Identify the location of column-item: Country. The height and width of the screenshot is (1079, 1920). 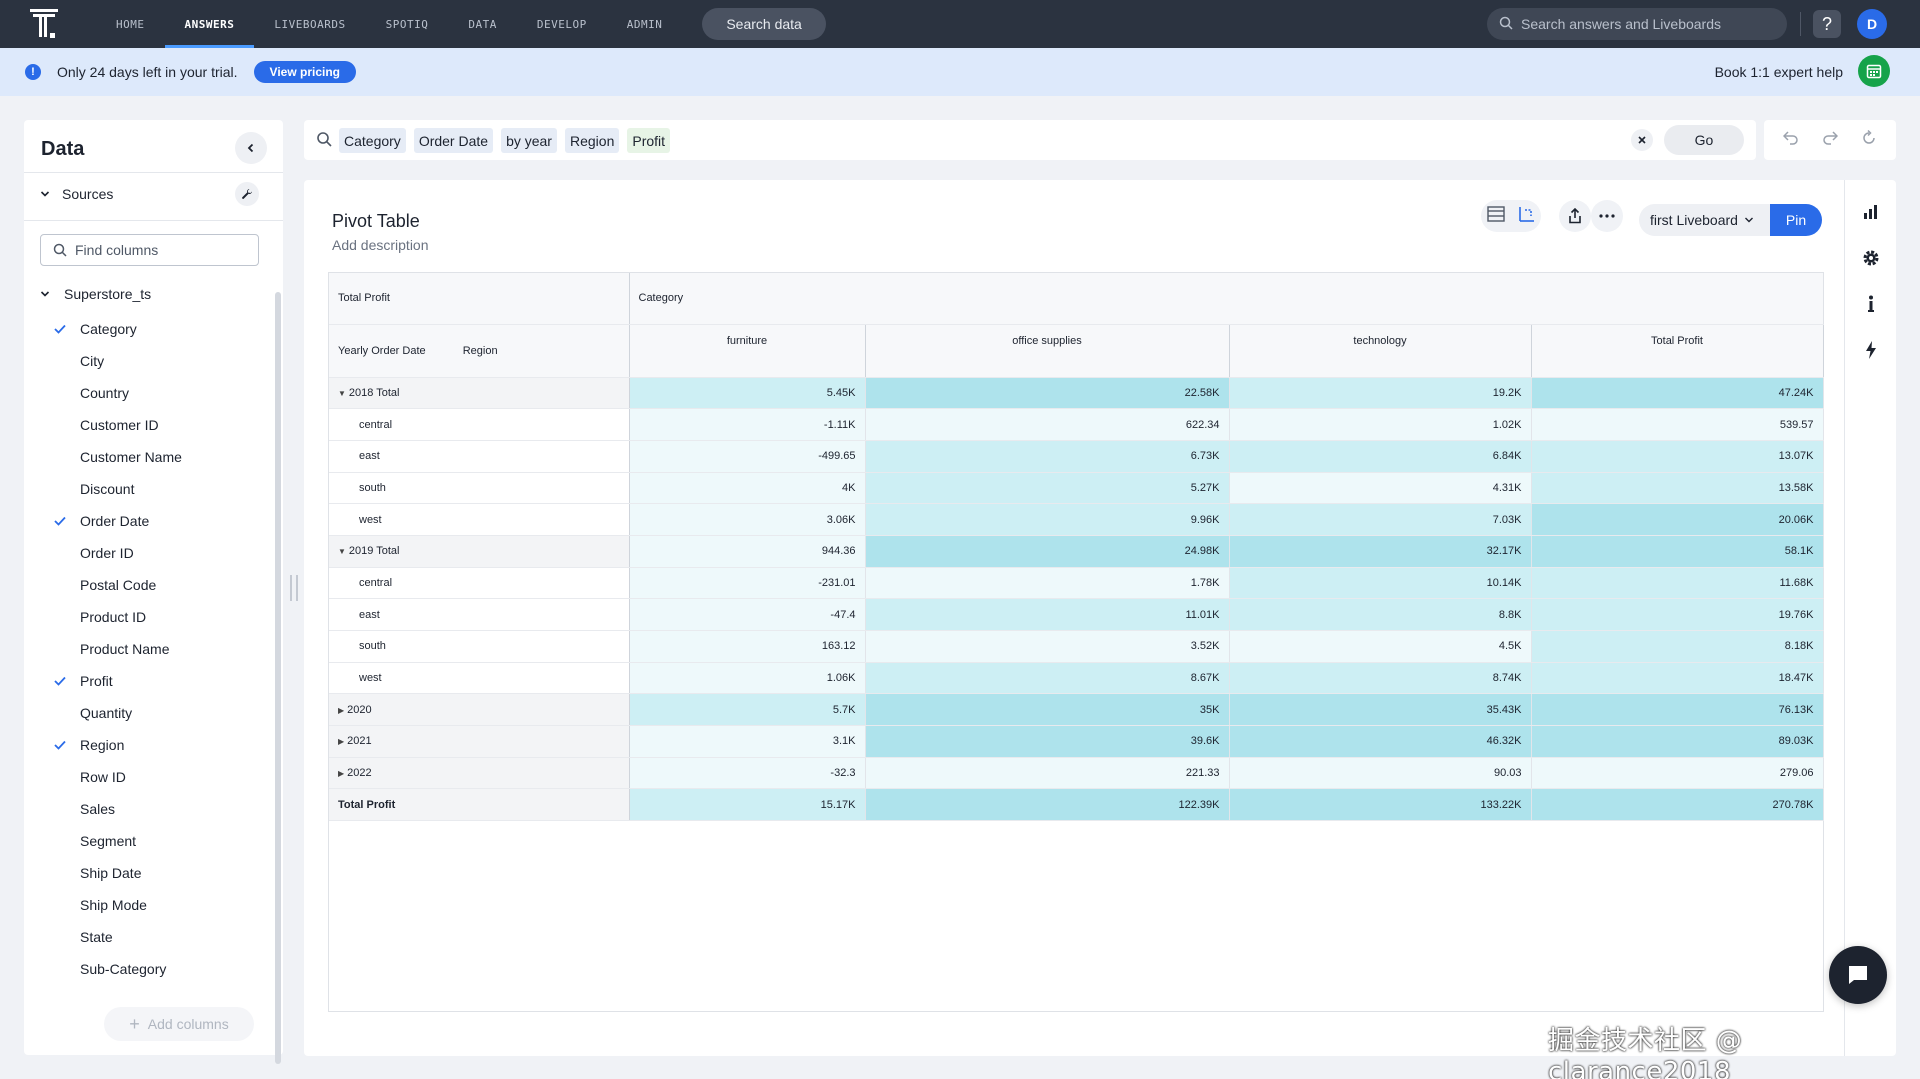
(153, 393).